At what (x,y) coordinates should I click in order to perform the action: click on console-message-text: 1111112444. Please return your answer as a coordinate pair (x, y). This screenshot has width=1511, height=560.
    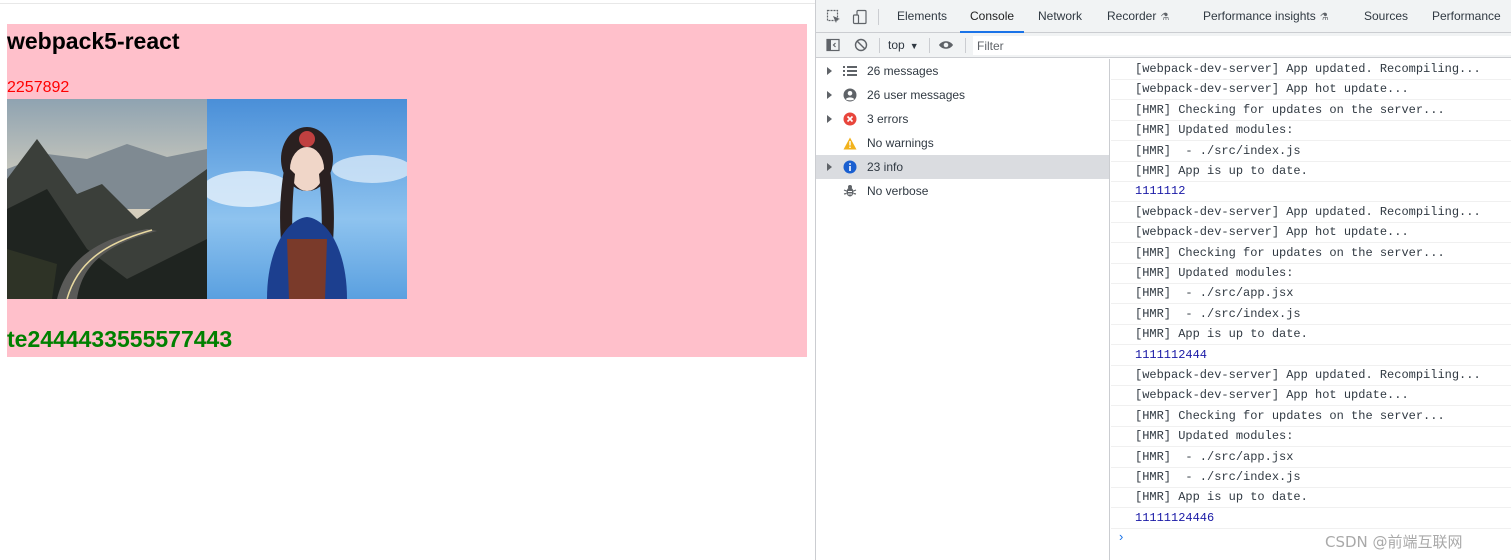
    Looking at the image, I should click on (1171, 355).